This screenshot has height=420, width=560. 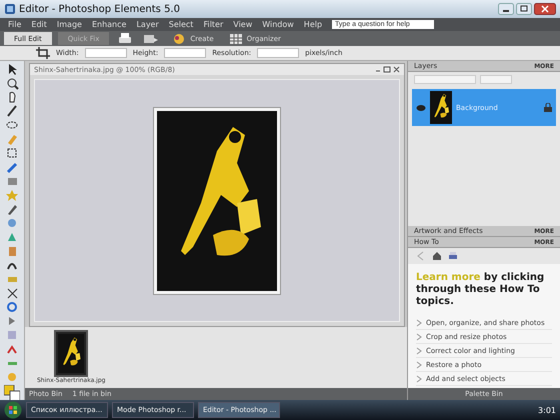 What do you see at coordinates (12, 153) in the screenshot?
I see `selection-tool-icon` at bounding box center [12, 153].